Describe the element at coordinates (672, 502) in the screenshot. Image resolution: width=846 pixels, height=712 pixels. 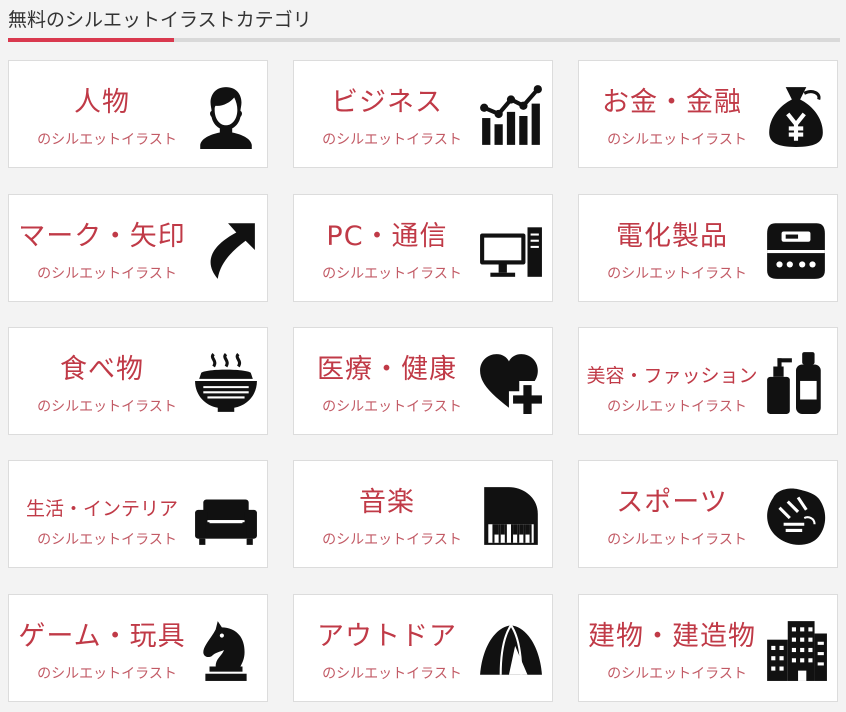
I see `category-title: スポーツ` at that location.